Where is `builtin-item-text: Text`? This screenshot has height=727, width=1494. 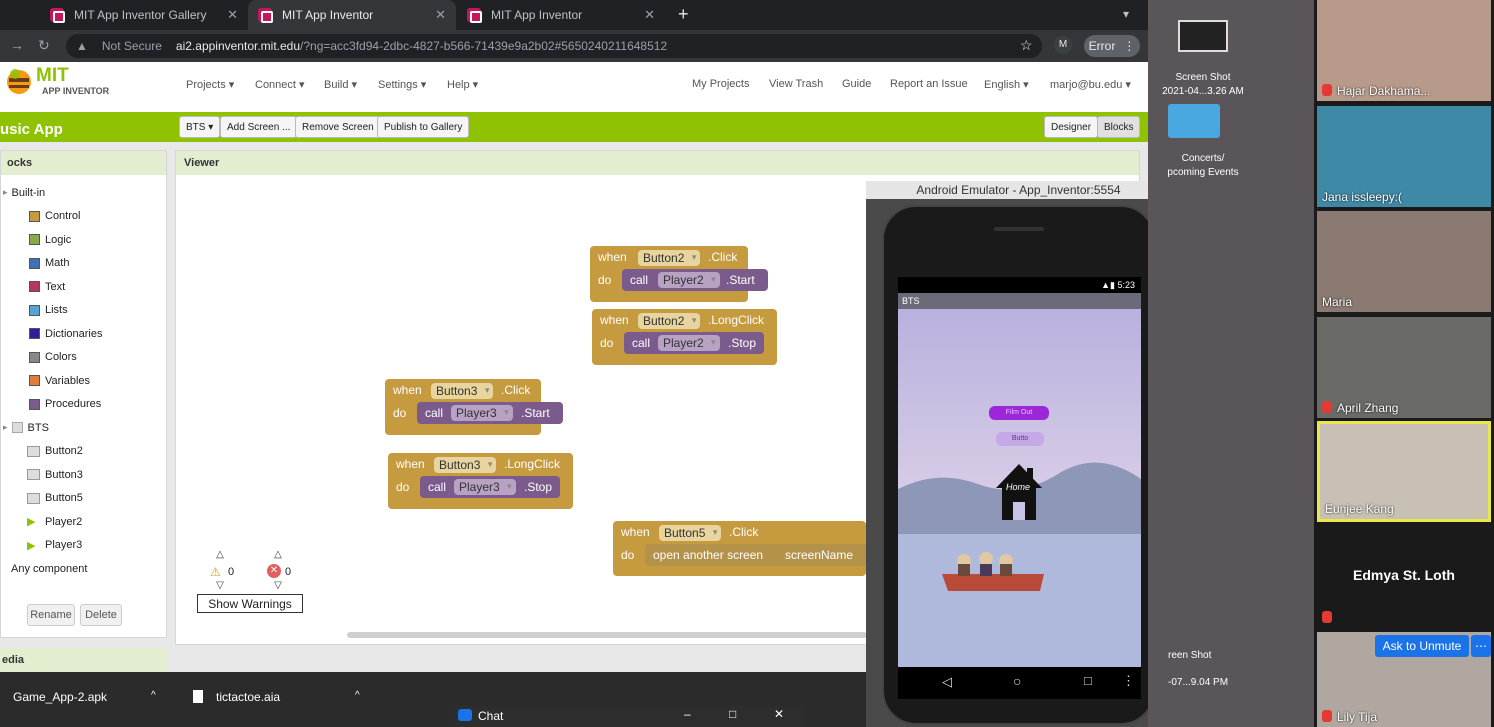 builtin-item-text: Text is located at coordinates (83, 287).